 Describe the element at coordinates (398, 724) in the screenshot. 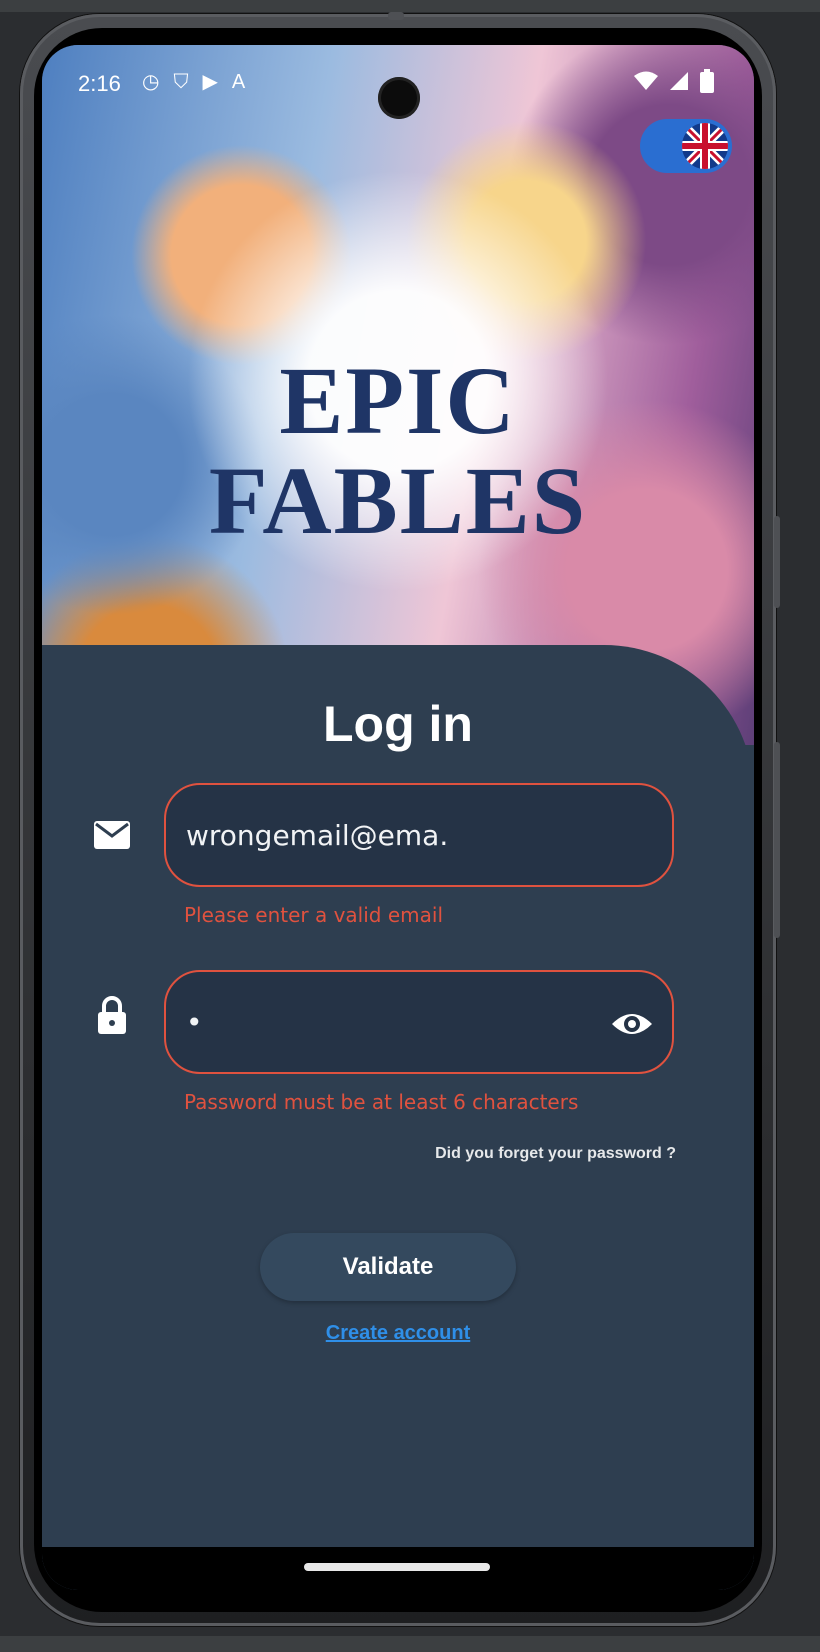

I see `page-title: Log in` at that location.